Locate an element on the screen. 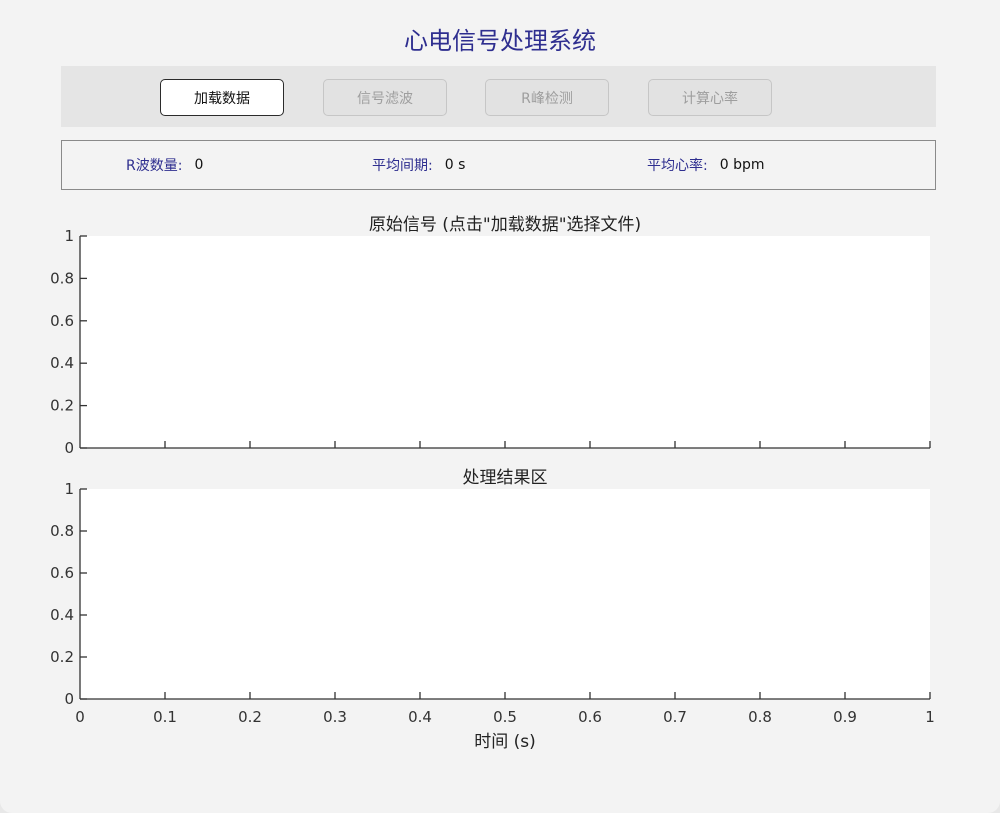 This screenshot has width=1000, height=813. x-tick-label: 0.4 is located at coordinates (420, 717).